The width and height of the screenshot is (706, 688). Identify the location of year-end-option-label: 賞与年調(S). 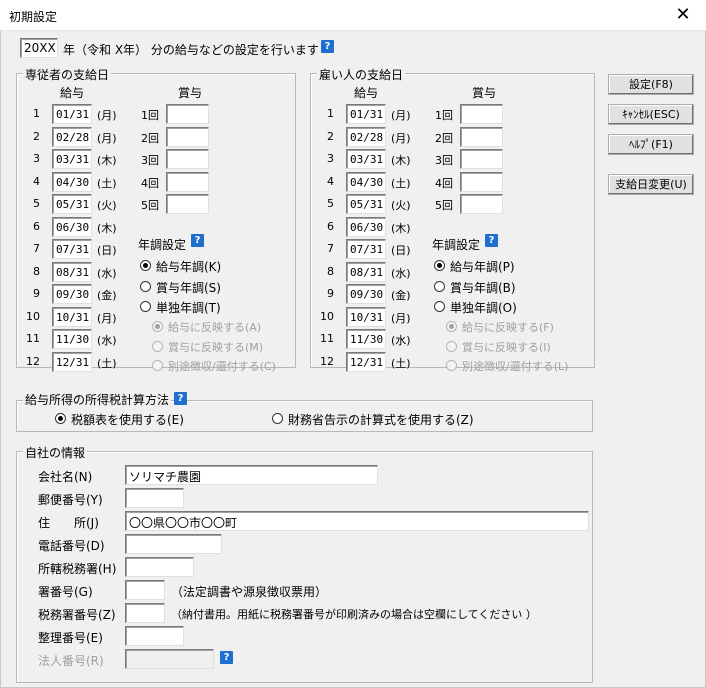
(188, 287).